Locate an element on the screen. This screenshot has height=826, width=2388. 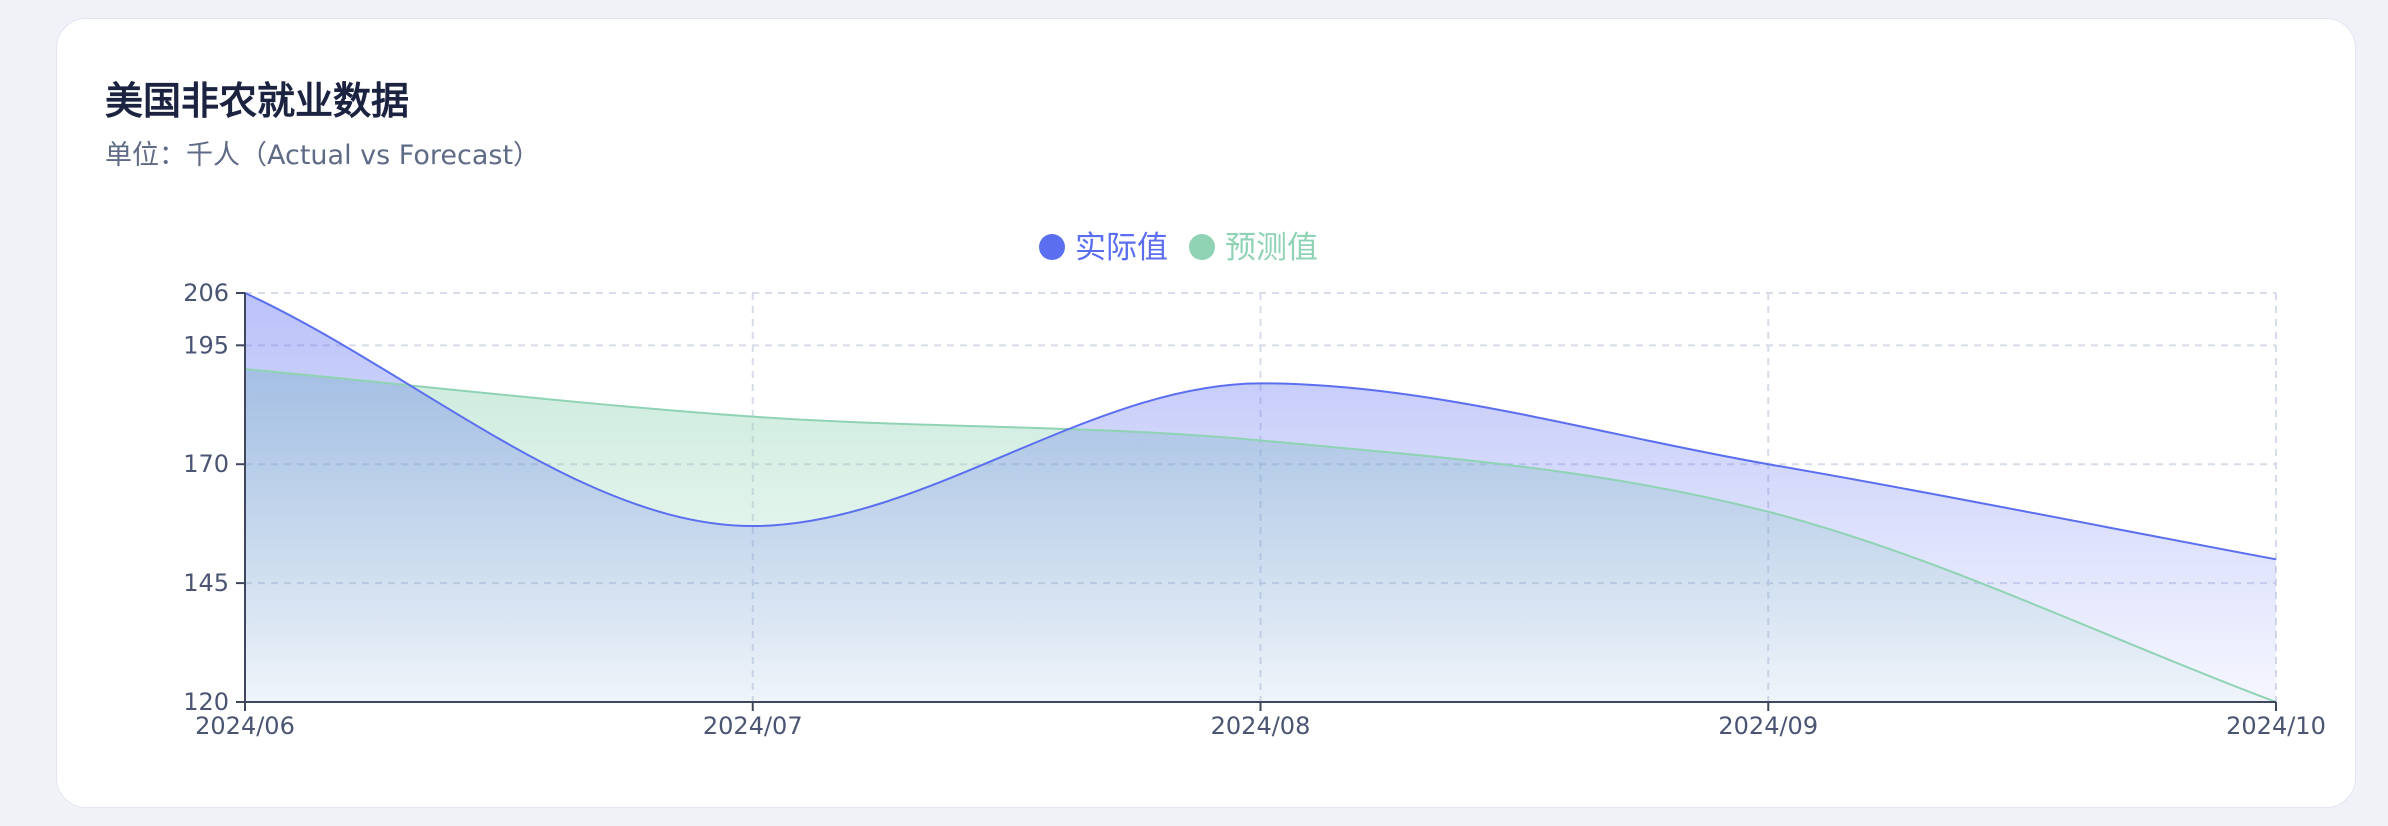
x-tick-labels: 2024/06 2024/07 2024/08 2024/09 2024/10 is located at coordinates (1260, 726).